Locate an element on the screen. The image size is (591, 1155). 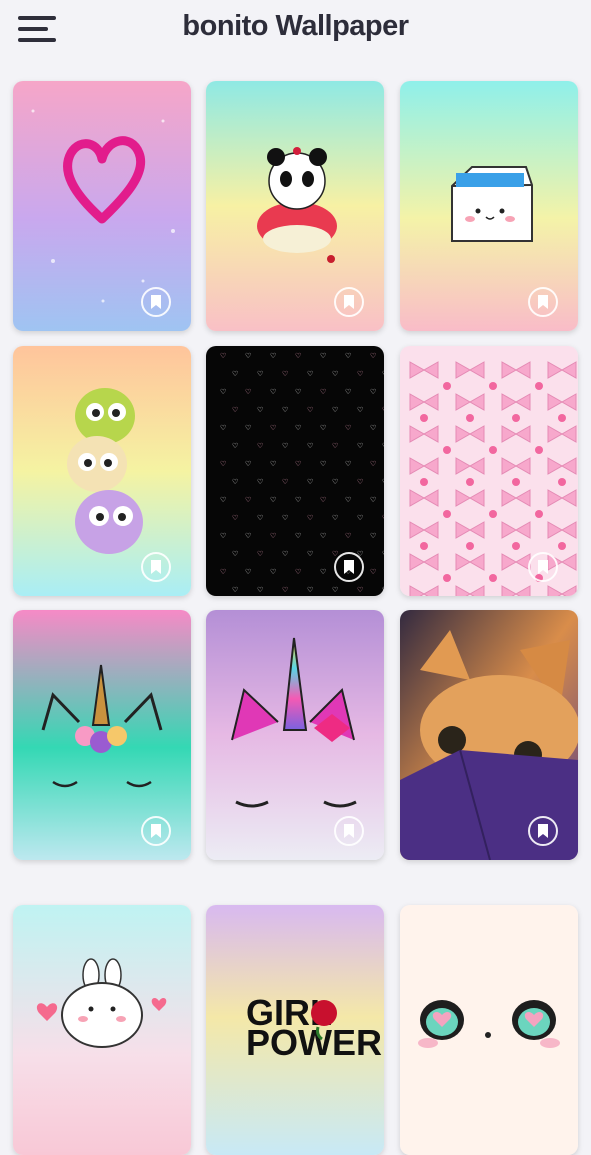
wallpaper-thumbnail is located at coordinates (102, 1030).